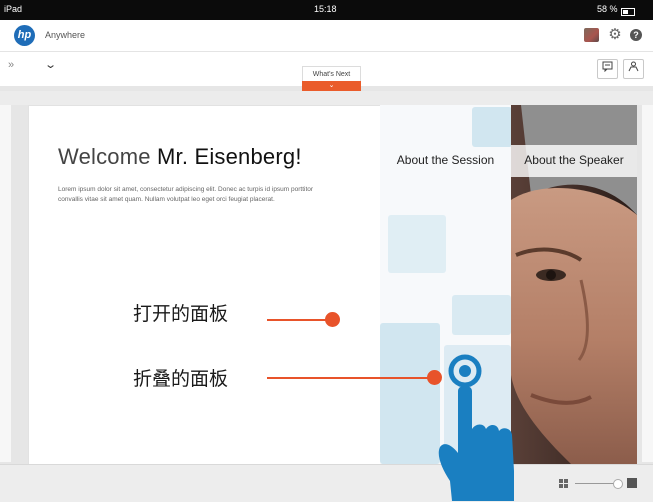  What do you see at coordinates (181, 379) in the screenshot?
I see `annotation-folded-panel: 折叠的面板` at bounding box center [181, 379].